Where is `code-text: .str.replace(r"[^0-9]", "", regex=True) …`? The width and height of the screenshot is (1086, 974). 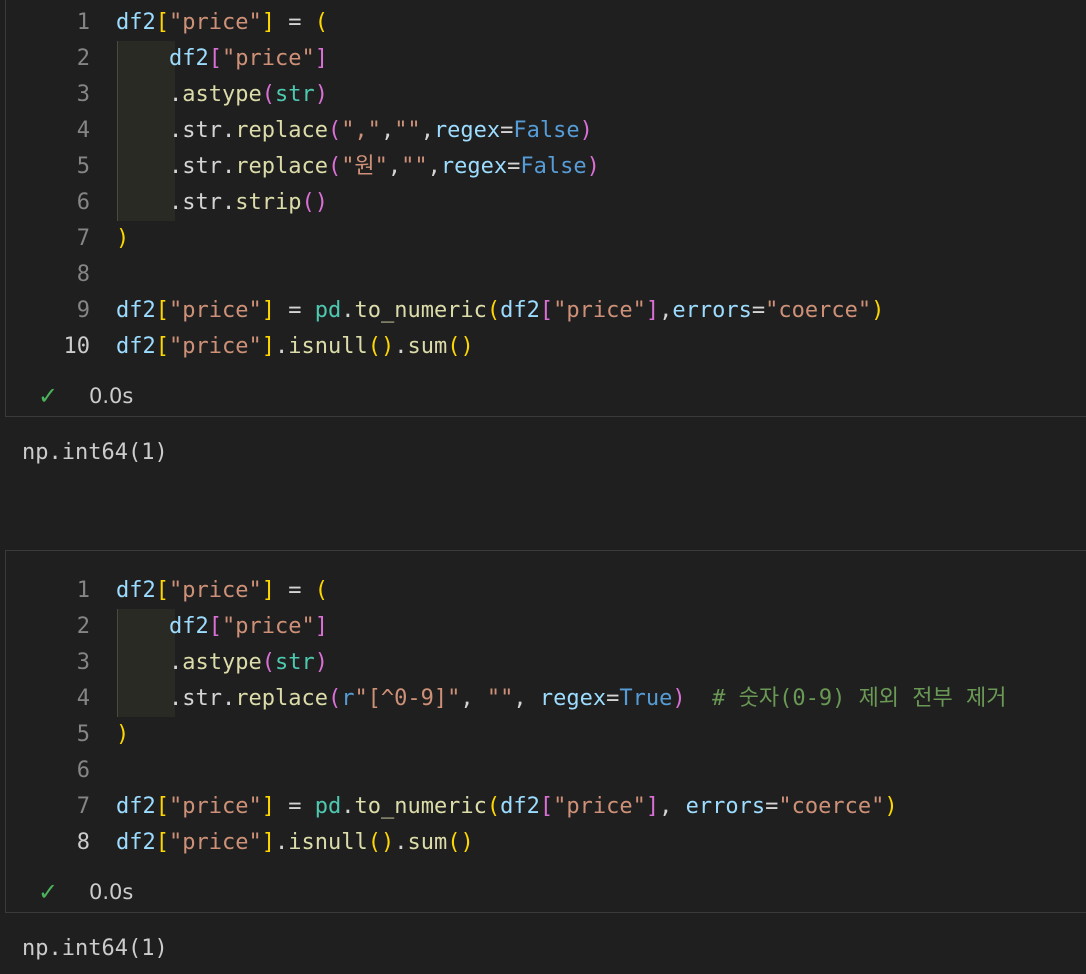 code-text: .str.replace(r"[^0-9]", "", regex=True) … is located at coordinates (561, 699).